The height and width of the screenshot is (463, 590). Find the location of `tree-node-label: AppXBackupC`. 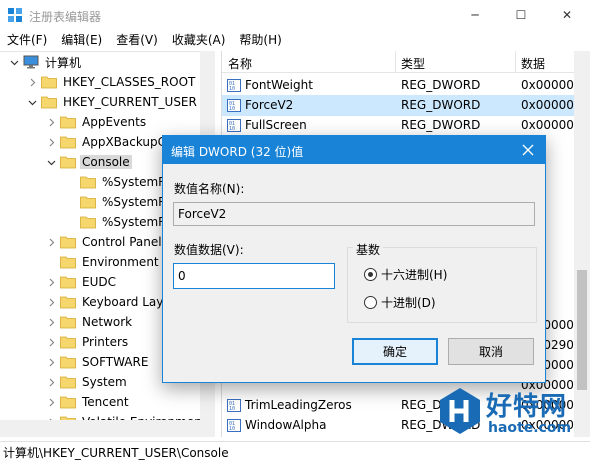

tree-node-label: AppXBackupC is located at coordinates (124, 142).